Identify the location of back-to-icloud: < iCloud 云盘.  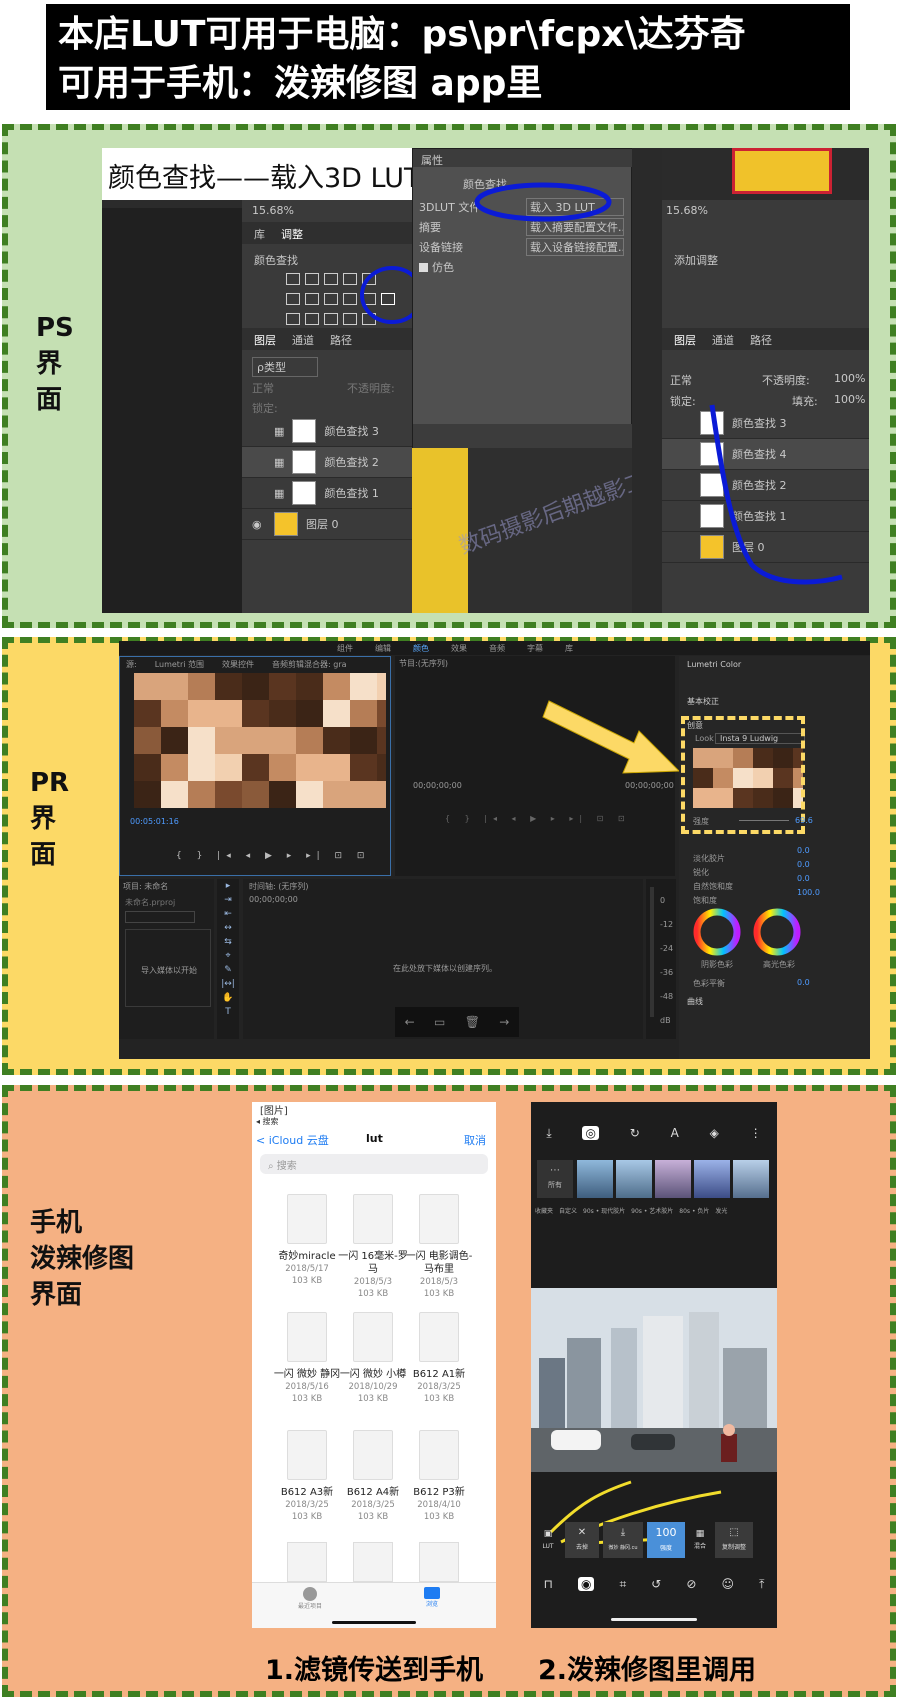
(292, 1140).